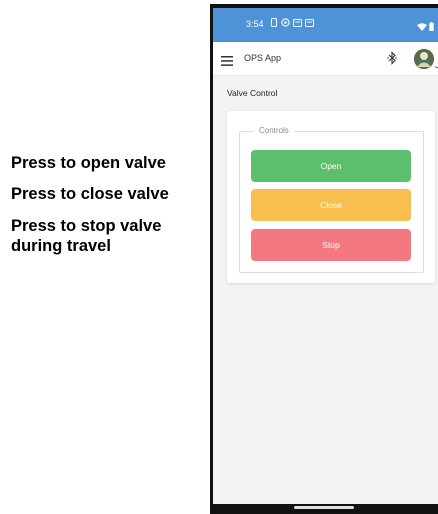 Image resolution: width=438 pixels, height=514 pixels. What do you see at coordinates (86, 236) in the screenshot?
I see `annotation-stop: Press to stop valve during travel` at bounding box center [86, 236].